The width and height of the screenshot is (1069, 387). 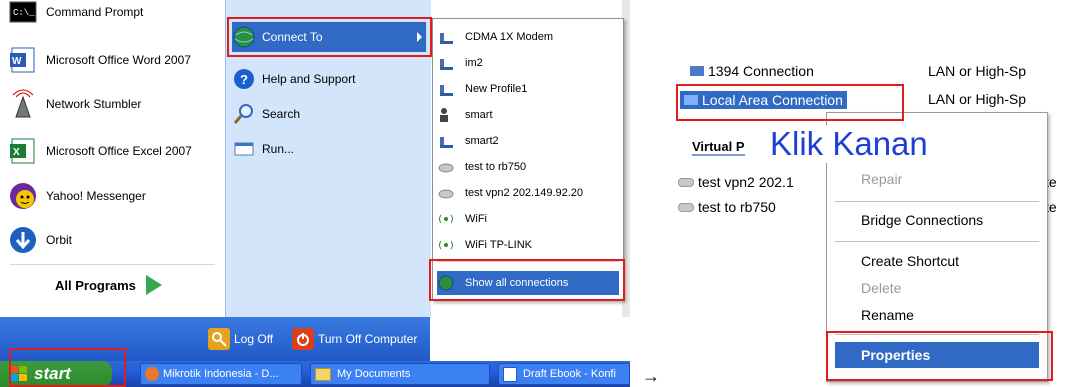 What do you see at coordinates (329, 114) in the screenshot?
I see `menu-search: Search` at bounding box center [329, 114].